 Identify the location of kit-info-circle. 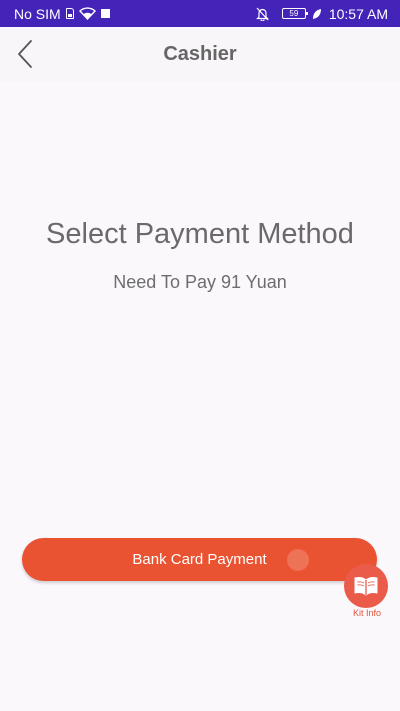
(366, 586).